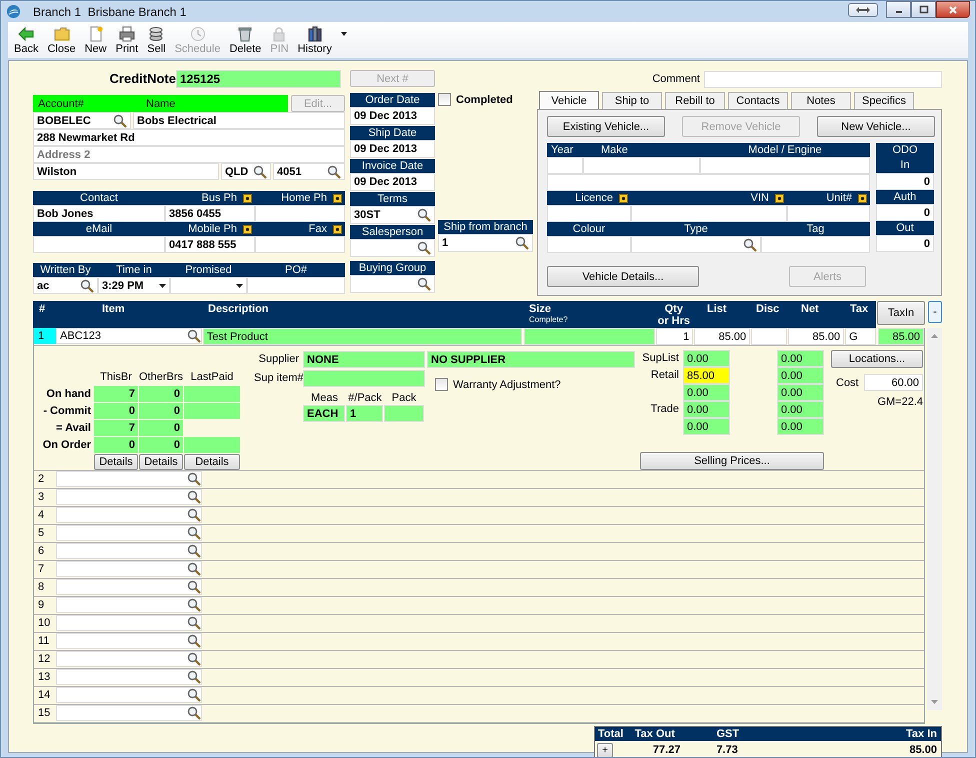 This screenshot has height=758, width=976. Describe the element at coordinates (45, 497) in the screenshot. I see `row-number: 3` at that location.